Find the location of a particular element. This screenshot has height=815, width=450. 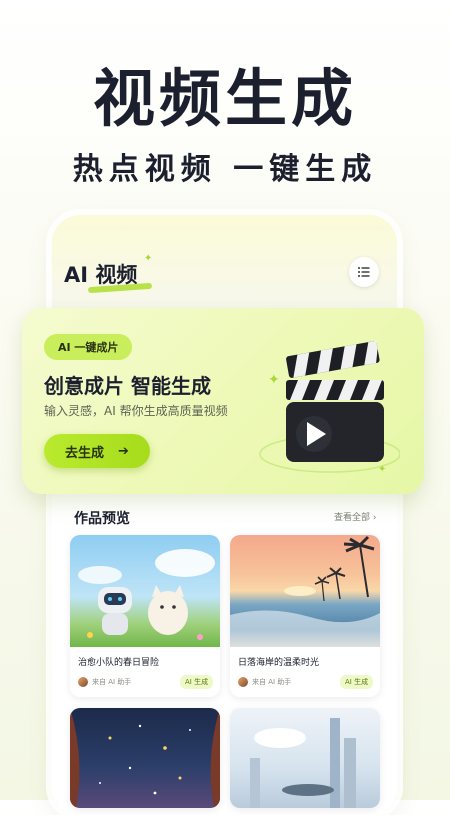

arrow-right-icon: ➔ is located at coordinates (123, 451).